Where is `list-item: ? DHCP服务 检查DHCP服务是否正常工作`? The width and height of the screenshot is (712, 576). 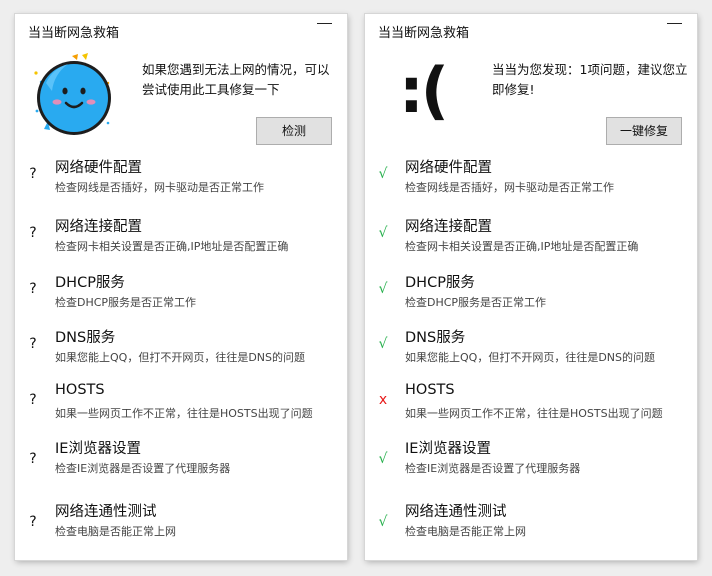 list-item: ? DHCP服务 检查DHCP服务是否正常工作 is located at coordinates (181, 294).